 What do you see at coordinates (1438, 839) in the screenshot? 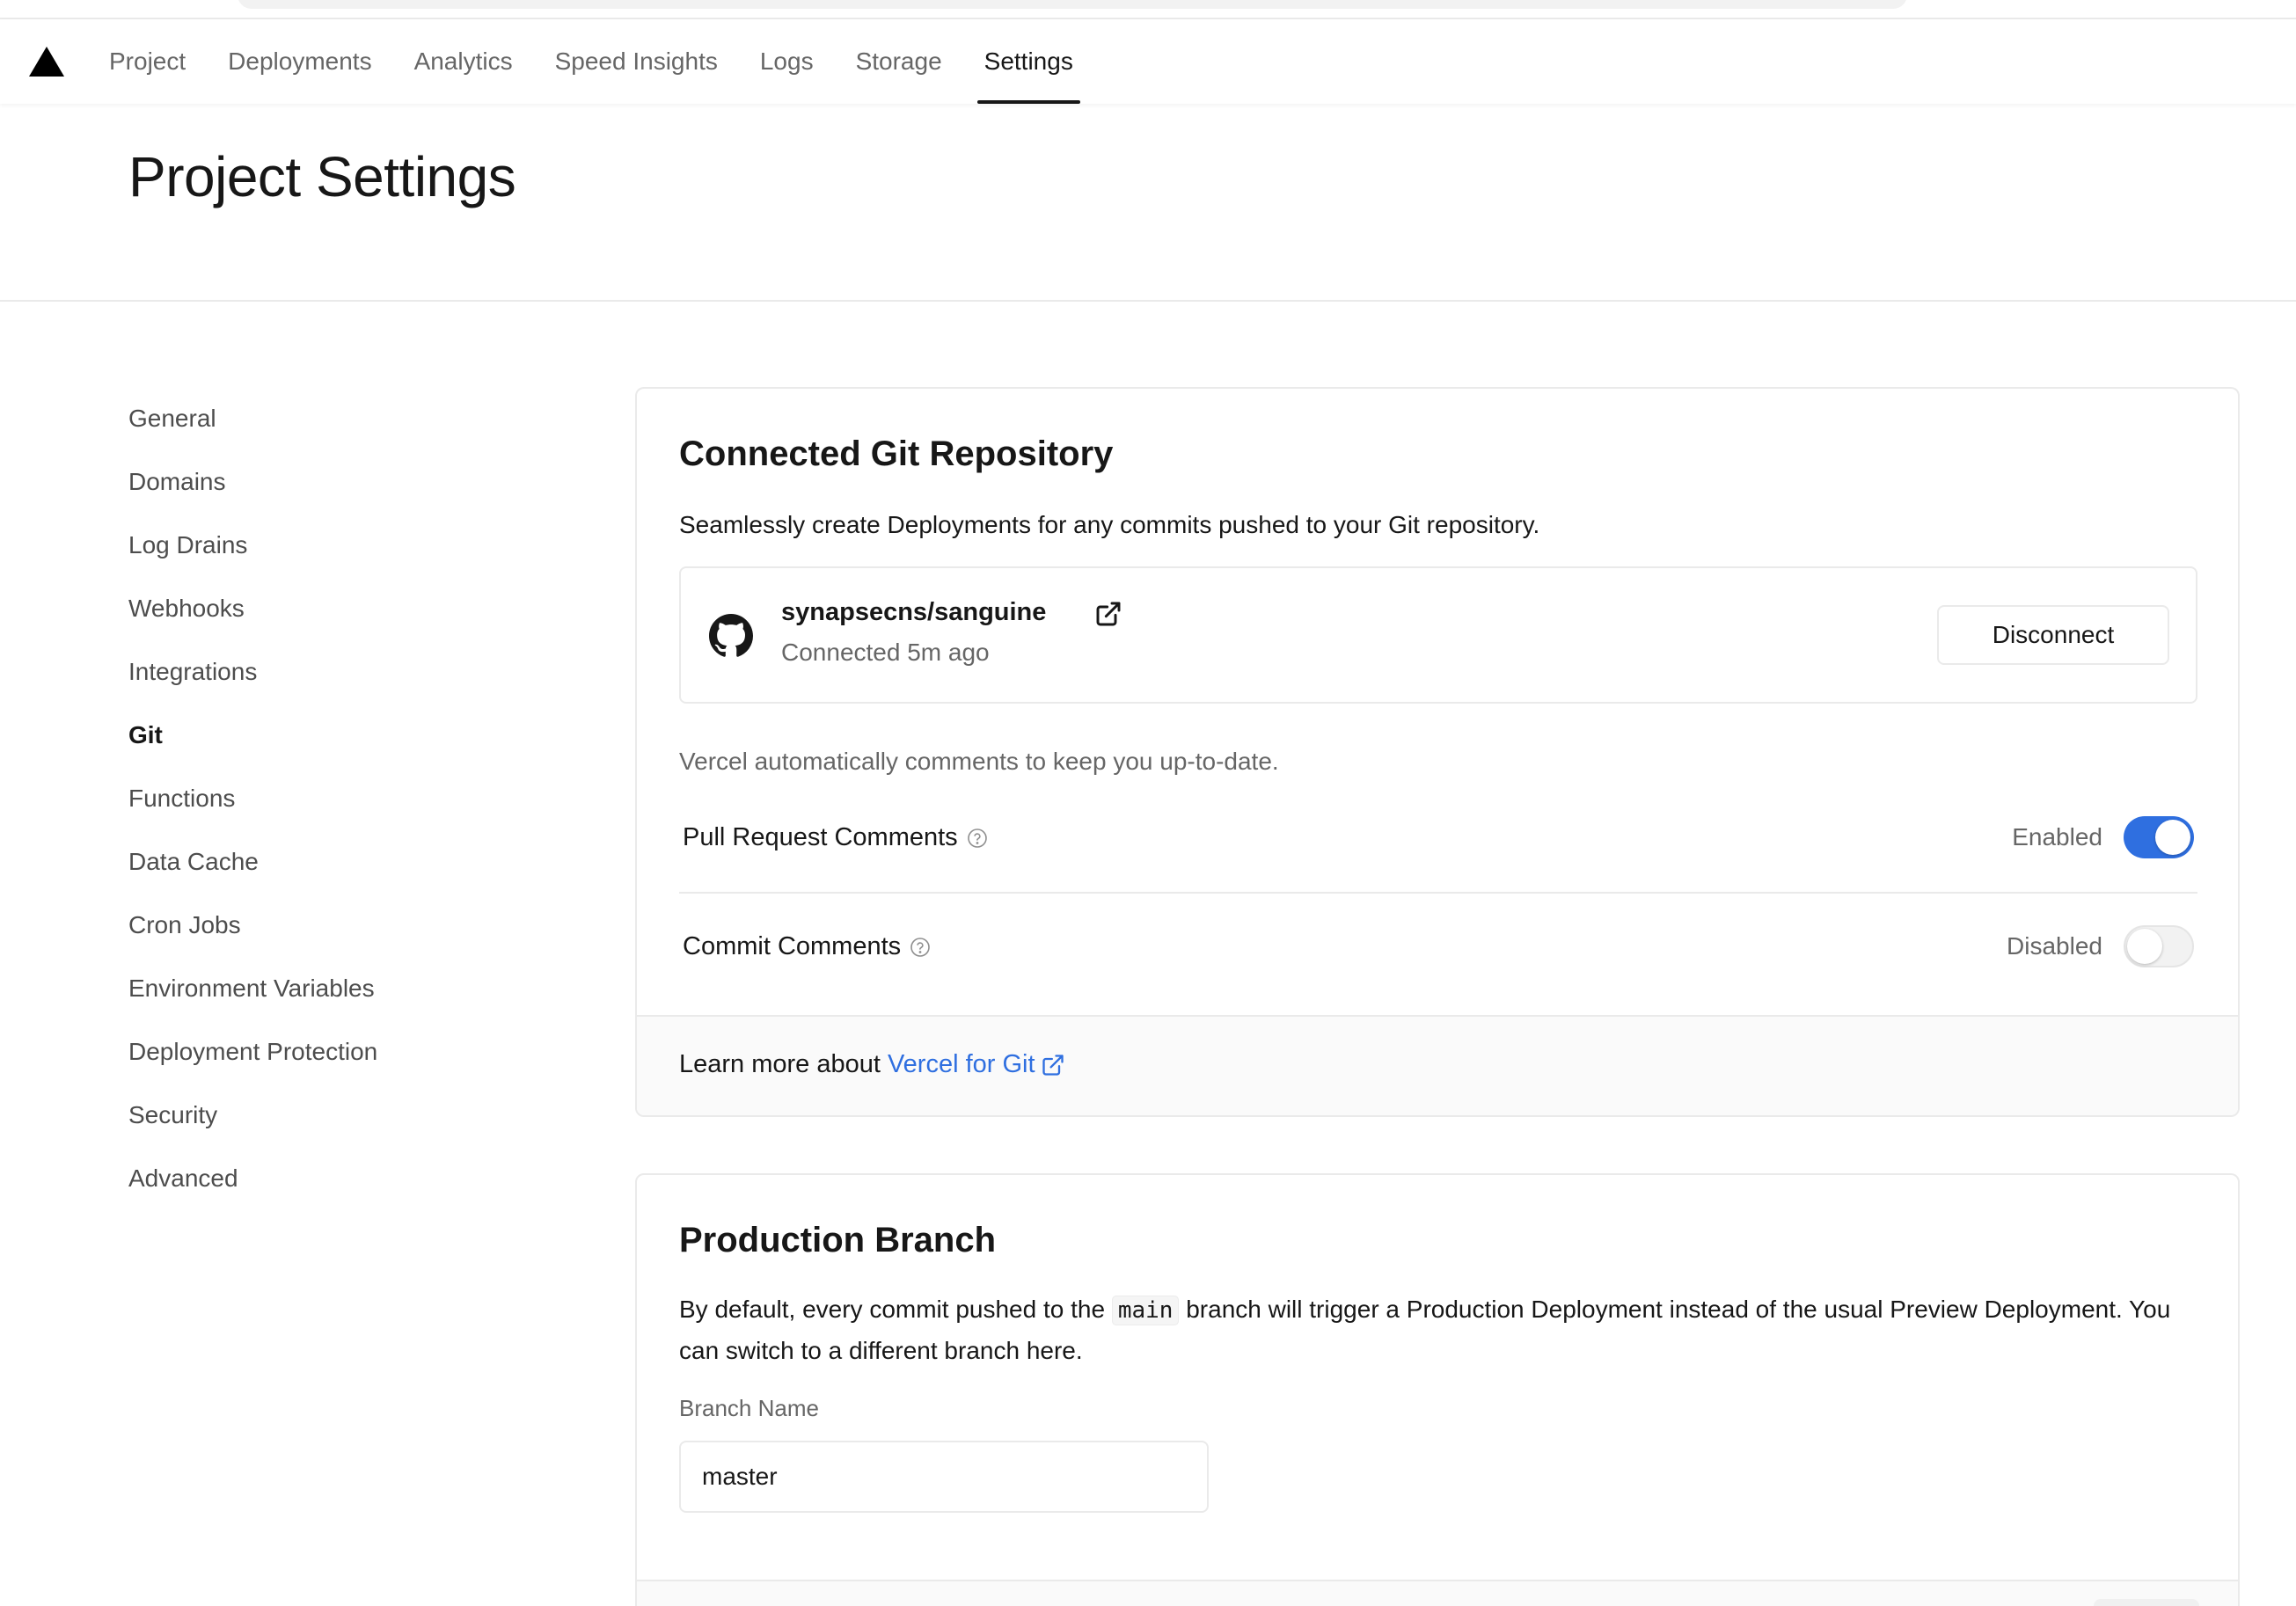
I see `pull-request-comments-row: Pull Request Comments Enabled` at bounding box center [1438, 839].